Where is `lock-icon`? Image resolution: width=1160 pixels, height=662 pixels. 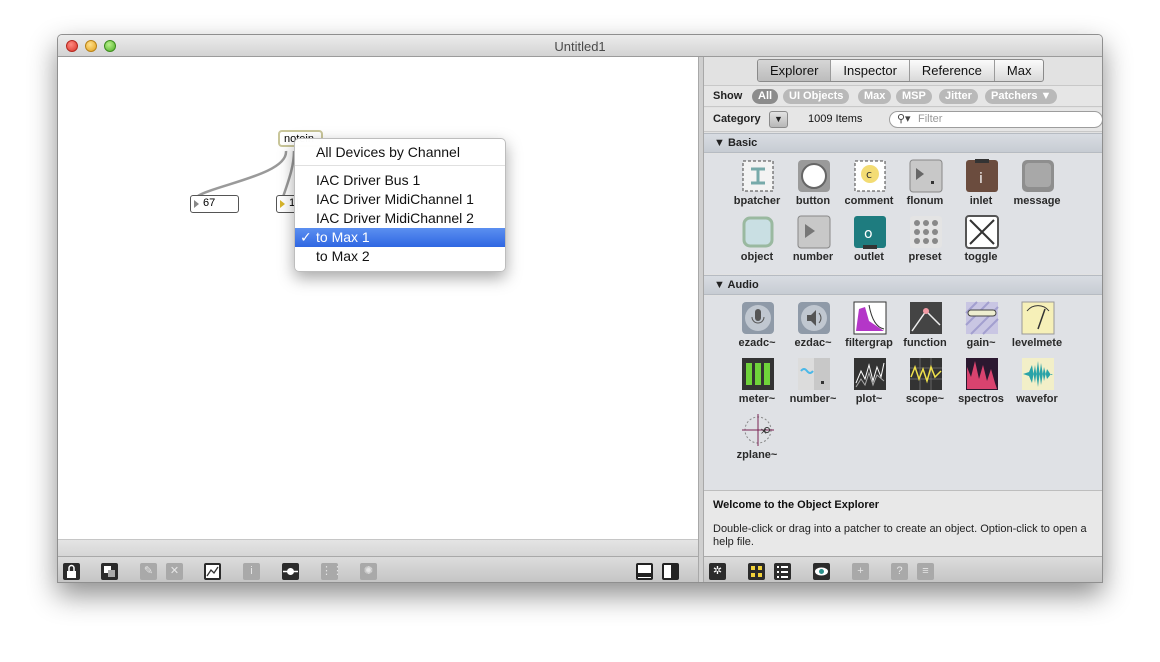
lock-icon is located at coordinates (71, 571).